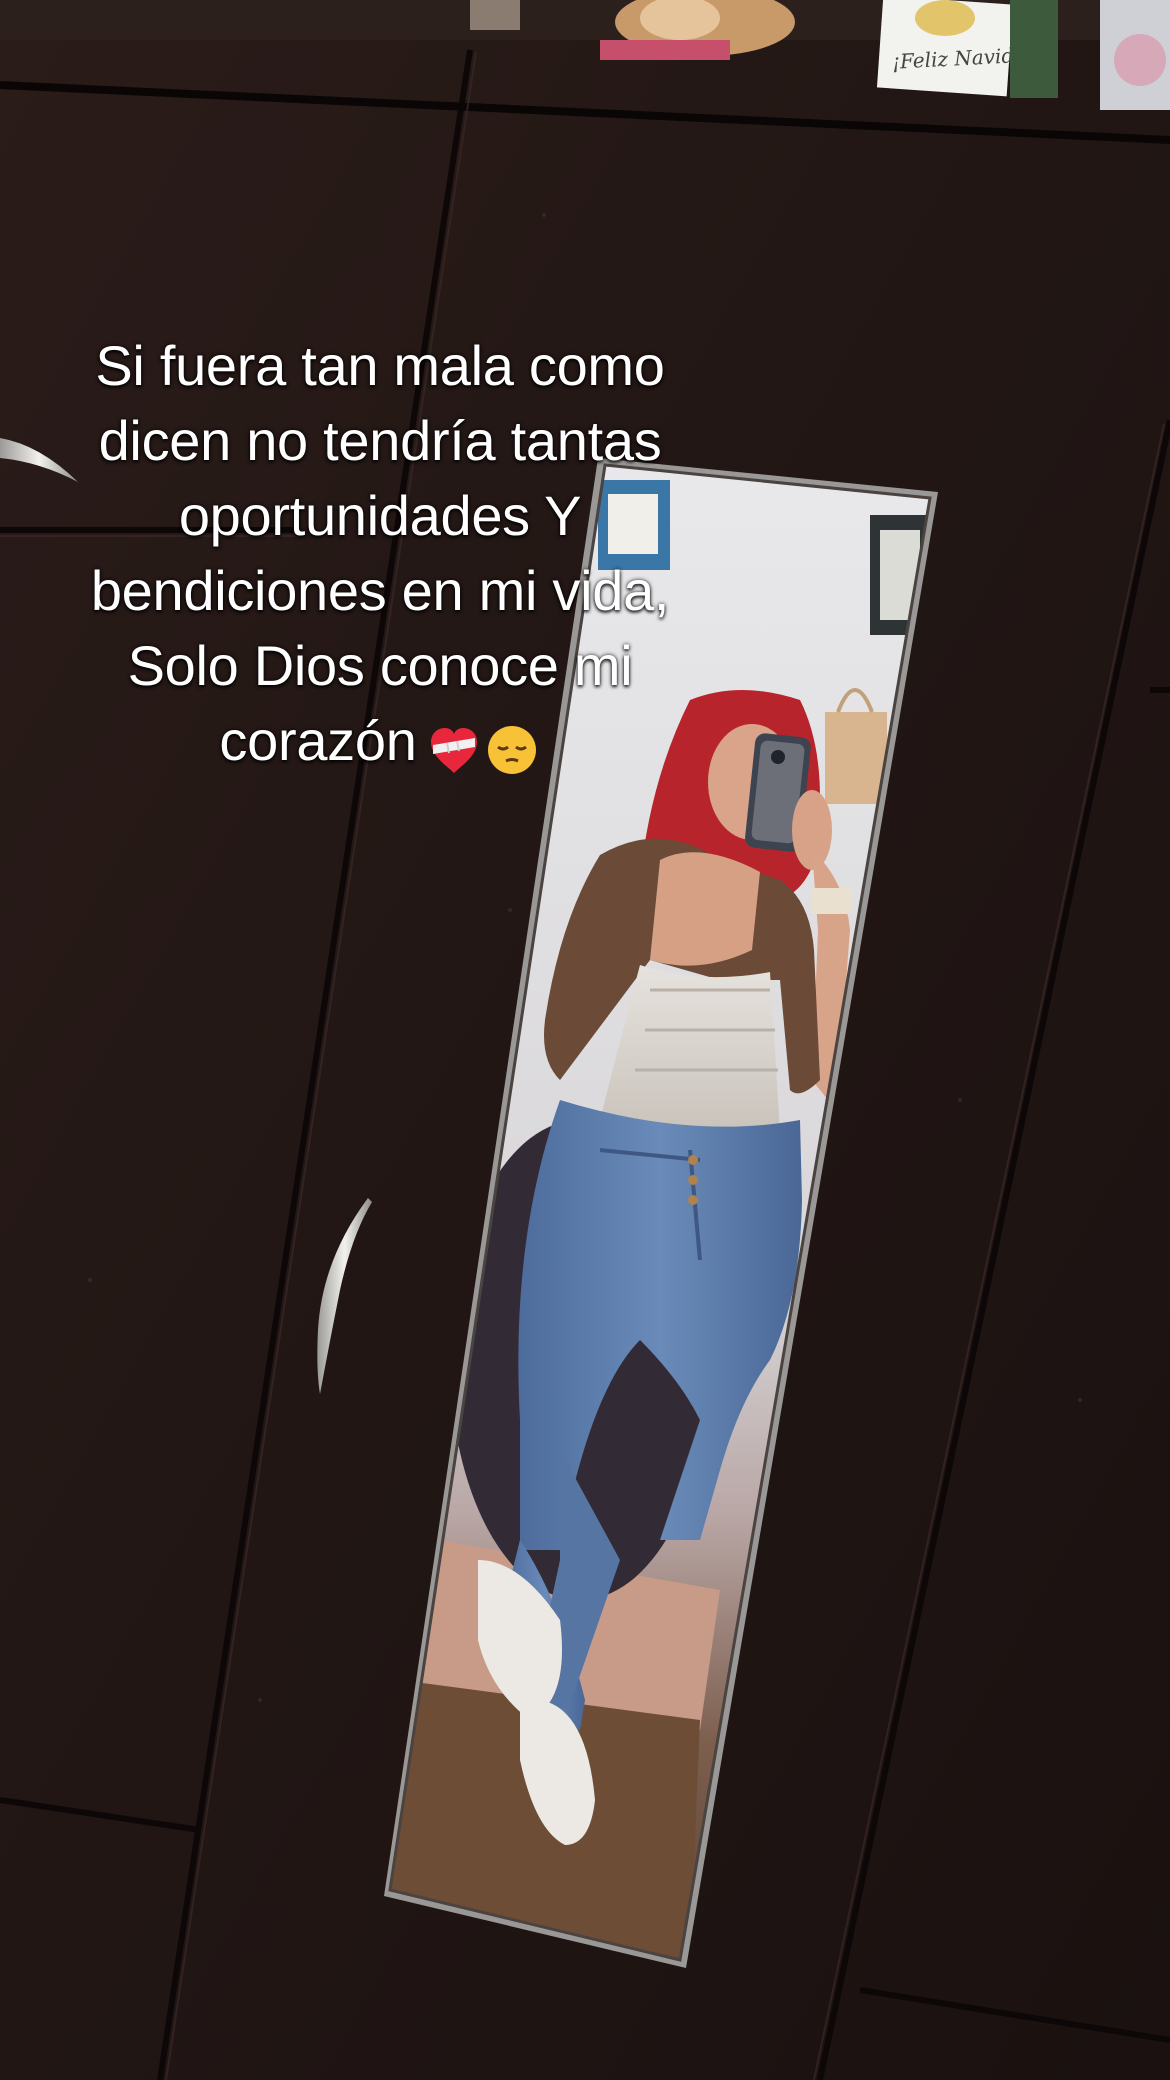  Describe the element at coordinates (454, 750) in the screenshot. I see `mending-heart-icon` at that location.